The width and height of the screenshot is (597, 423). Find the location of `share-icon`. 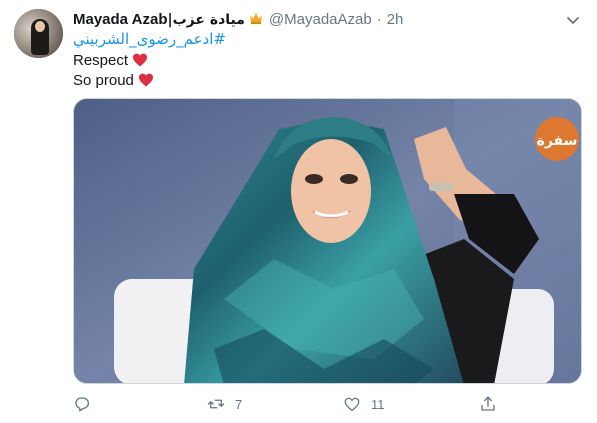

share-icon is located at coordinates (488, 403).